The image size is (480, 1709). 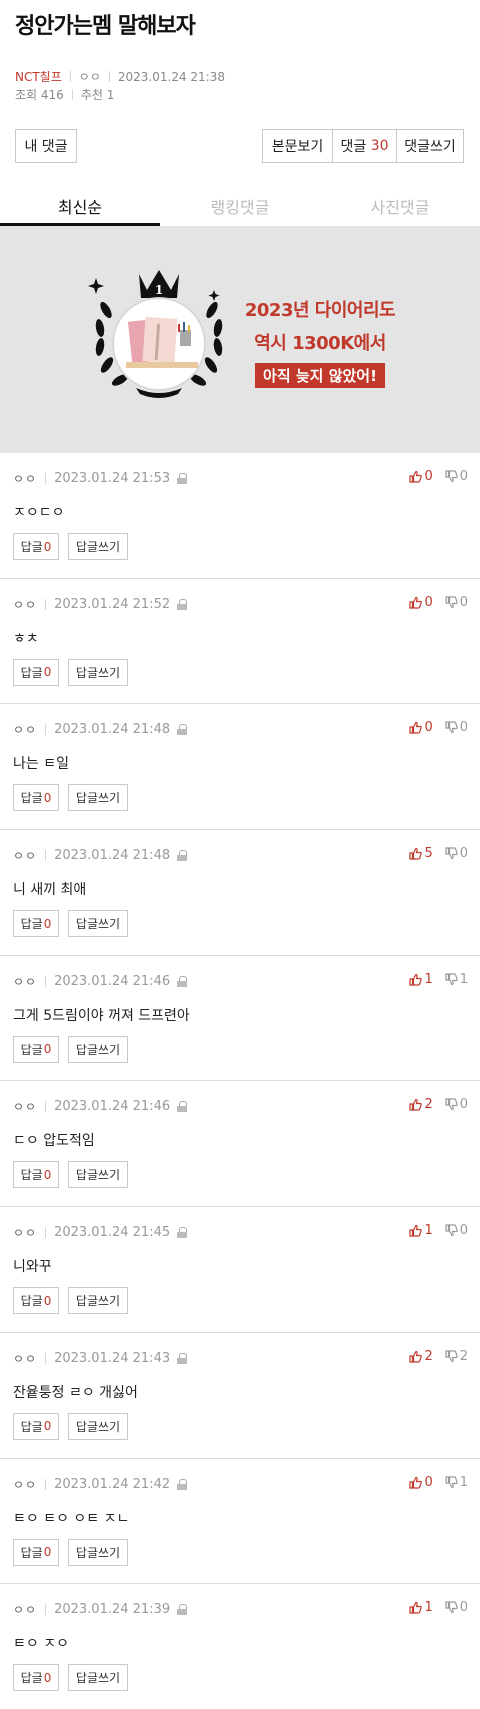 I want to click on ad-banner: 1 2023년 다이어리도 역시 1300K에서 아직 늦지 않았어!, so click(x=240, y=339).